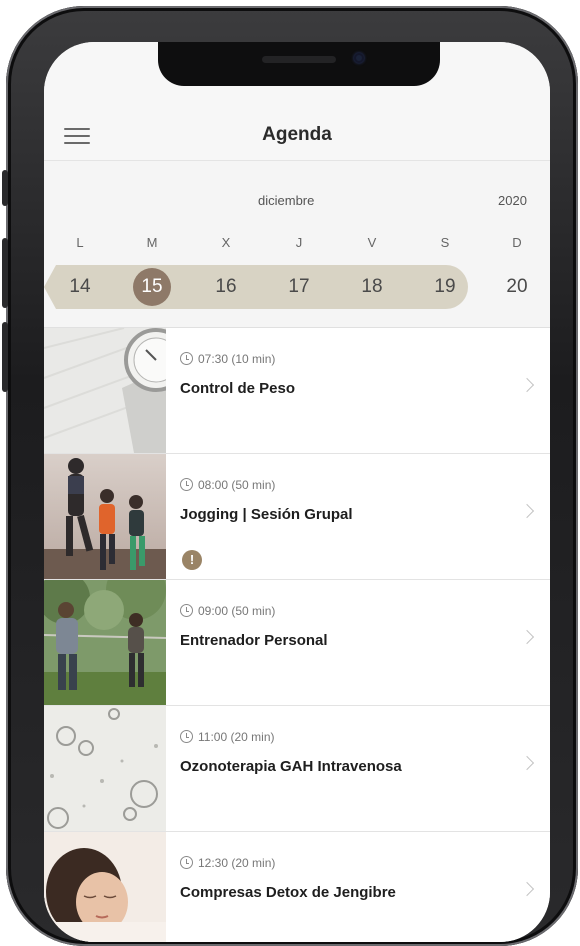 The height and width of the screenshot is (946, 580). Describe the element at coordinates (105, 516) in the screenshot. I see `joggers-image` at that location.